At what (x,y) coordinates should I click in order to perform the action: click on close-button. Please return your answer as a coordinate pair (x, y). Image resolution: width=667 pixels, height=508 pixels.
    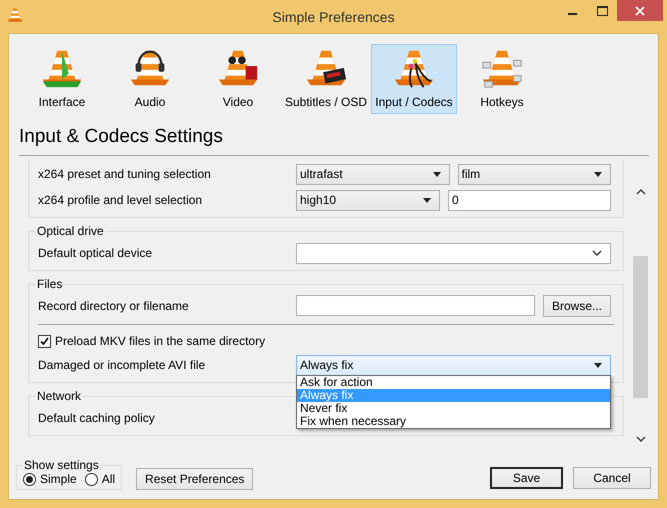
    Looking at the image, I should click on (640, 10).